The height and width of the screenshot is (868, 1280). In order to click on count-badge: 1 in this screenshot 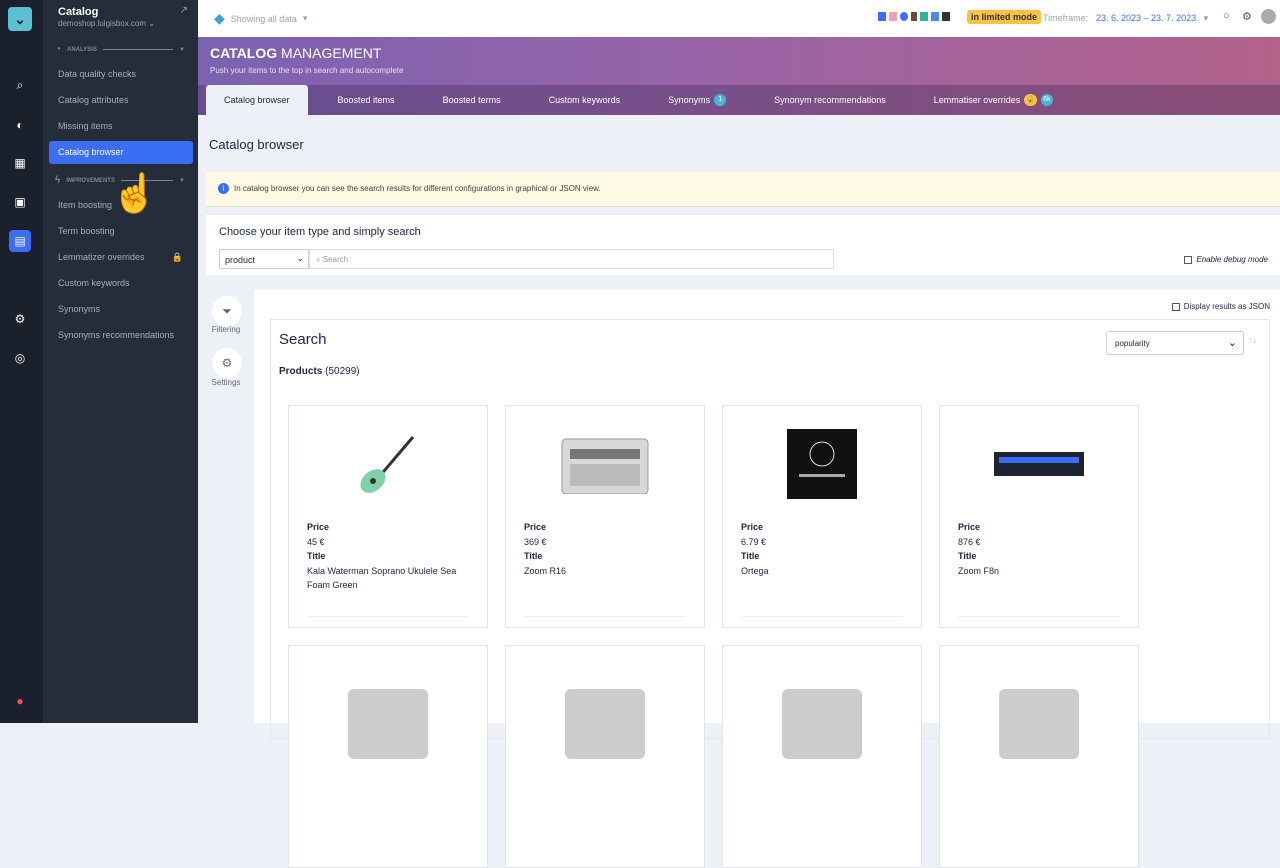, I will do `click(720, 100)`.